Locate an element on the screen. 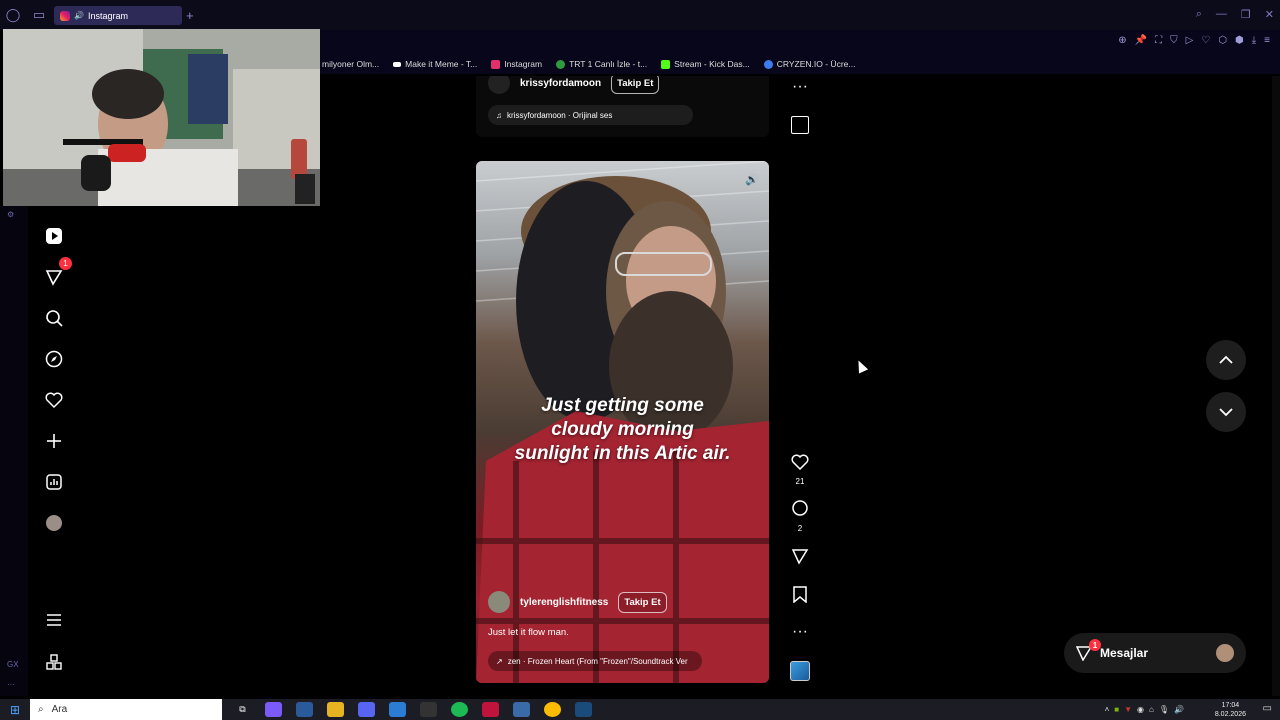 The width and height of the screenshot is (1280, 720). notification-icon: ▭ is located at coordinates (1267, 708).